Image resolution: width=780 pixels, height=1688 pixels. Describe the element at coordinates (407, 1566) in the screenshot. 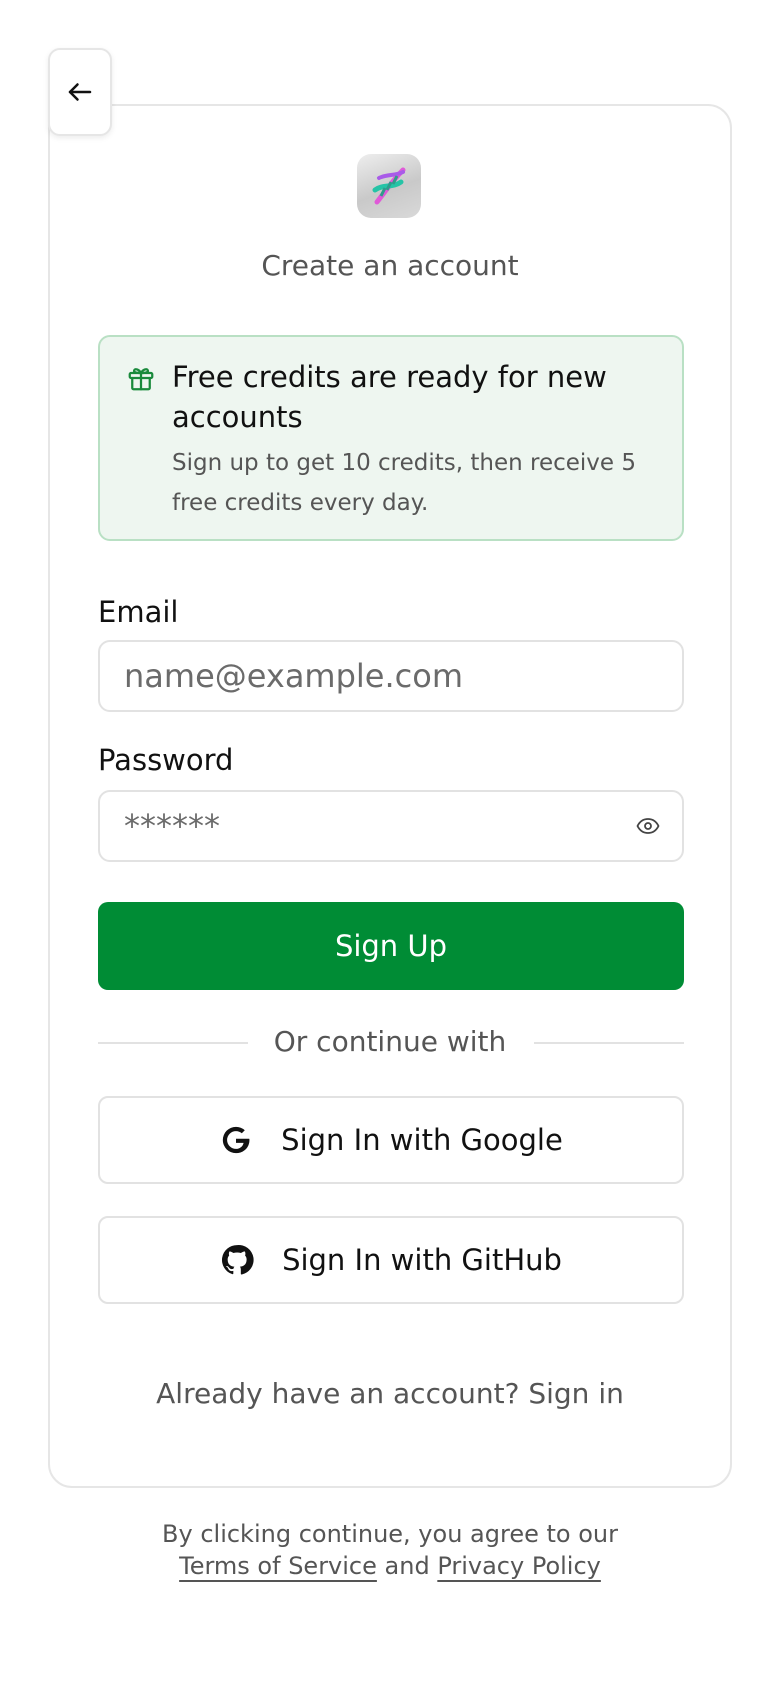

I see `legal-and: and` at that location.